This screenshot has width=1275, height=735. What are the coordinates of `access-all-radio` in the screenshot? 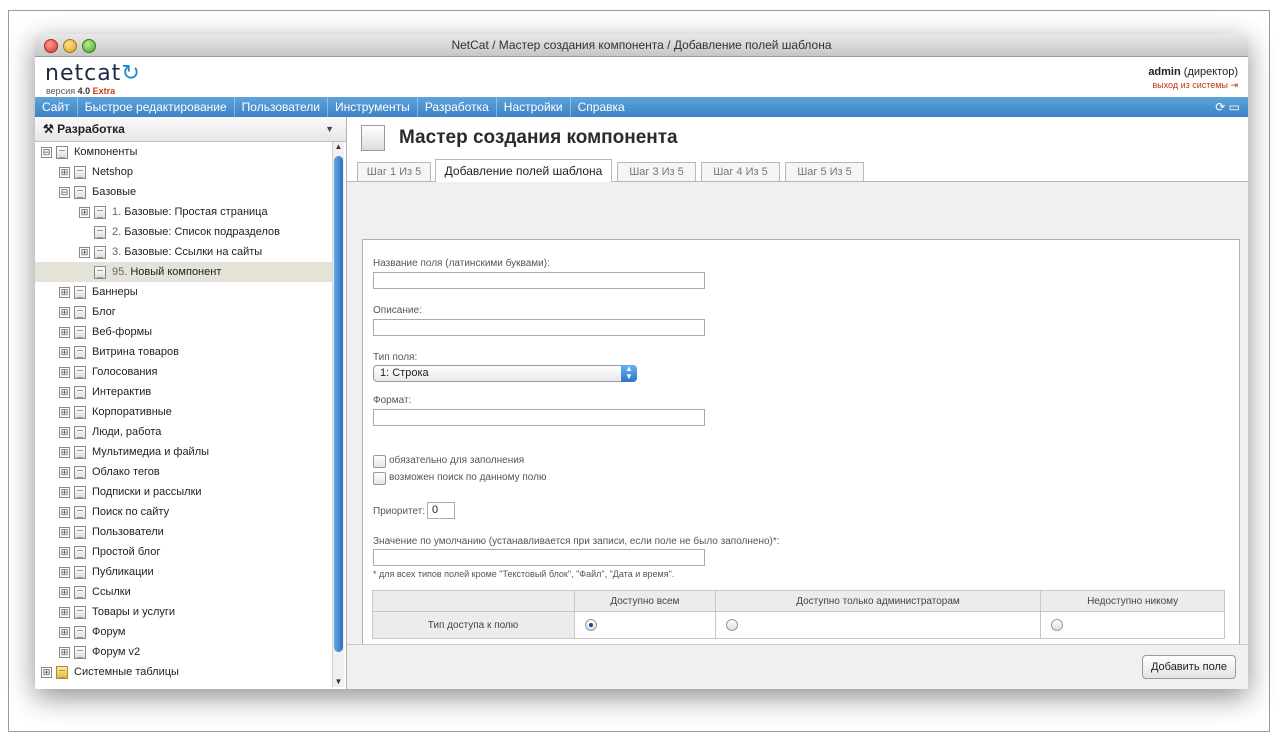 It's located at (591, 625).